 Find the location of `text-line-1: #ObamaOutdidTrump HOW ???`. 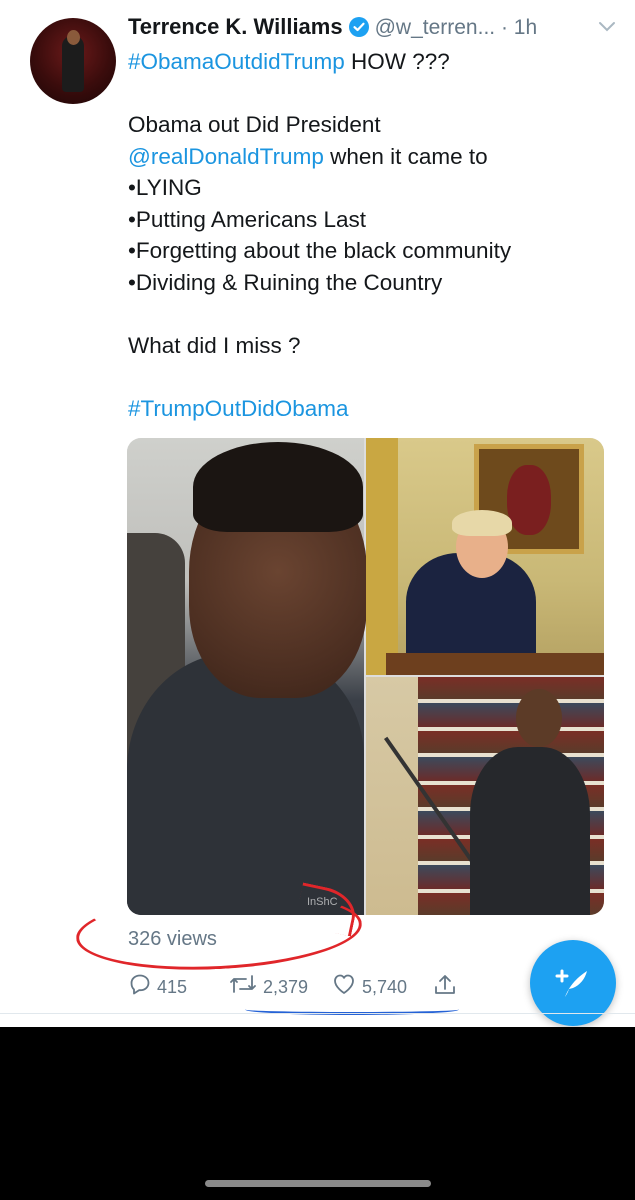

text-line-1: #ObamaOutdidTrump HOW ??? is located at coordinates (368, 62).